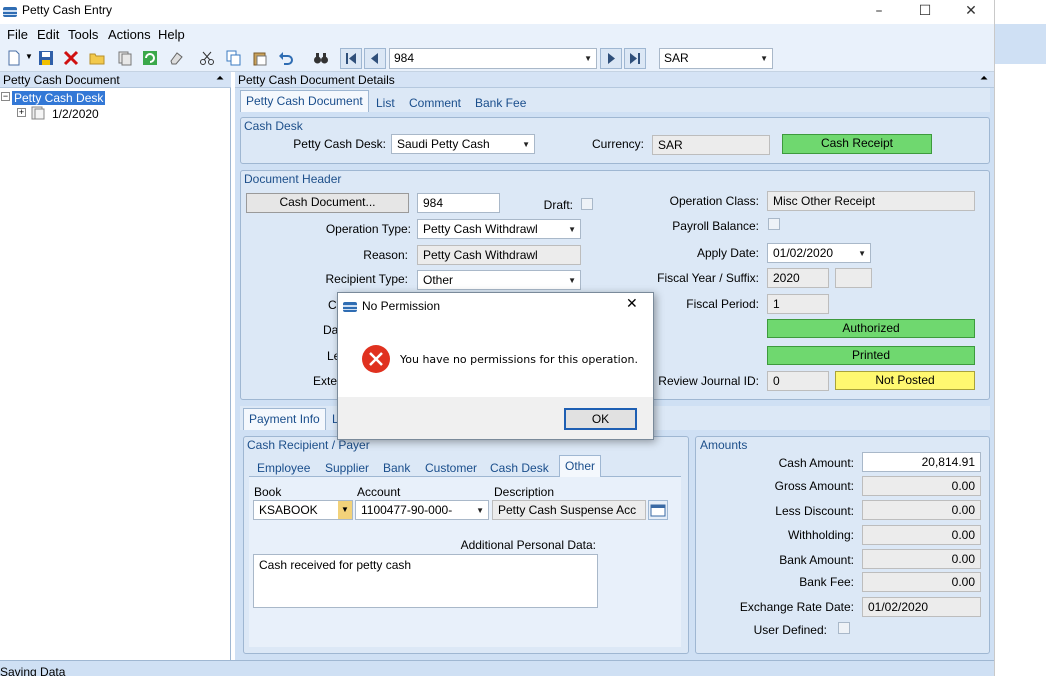 Image resolution: width=1046 pixels, height=676 pixels. I want to click on new-icon, so click(14, 58).